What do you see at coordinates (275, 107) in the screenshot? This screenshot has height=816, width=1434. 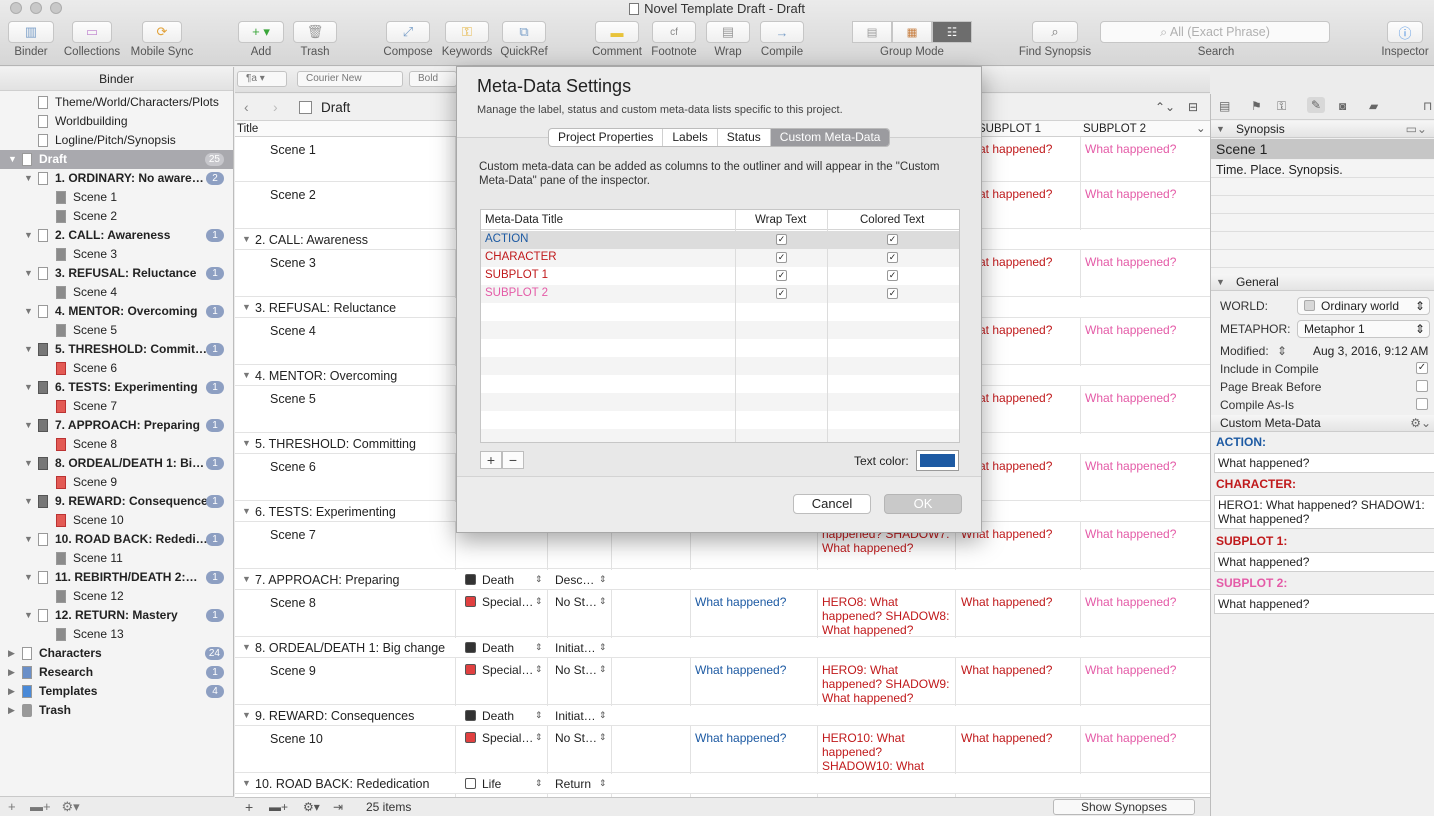 I see `forward-arrow-icon: ›` at bounding box center [275, 107].